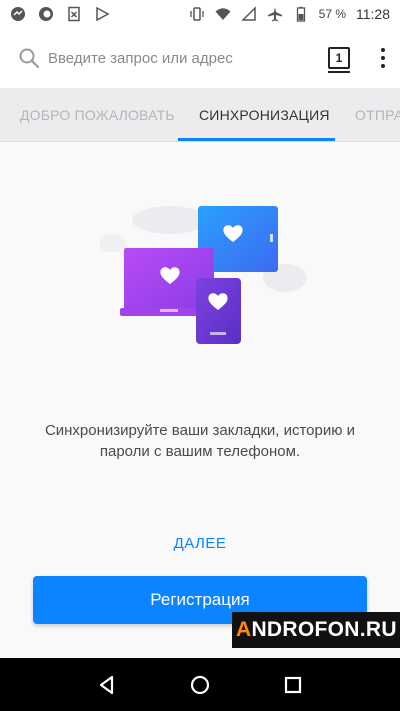 The image size is (400, 711). What do you see at coordinates (60, 14) in the screenshot?
I see `status-left` at bounding box center [60, 14].